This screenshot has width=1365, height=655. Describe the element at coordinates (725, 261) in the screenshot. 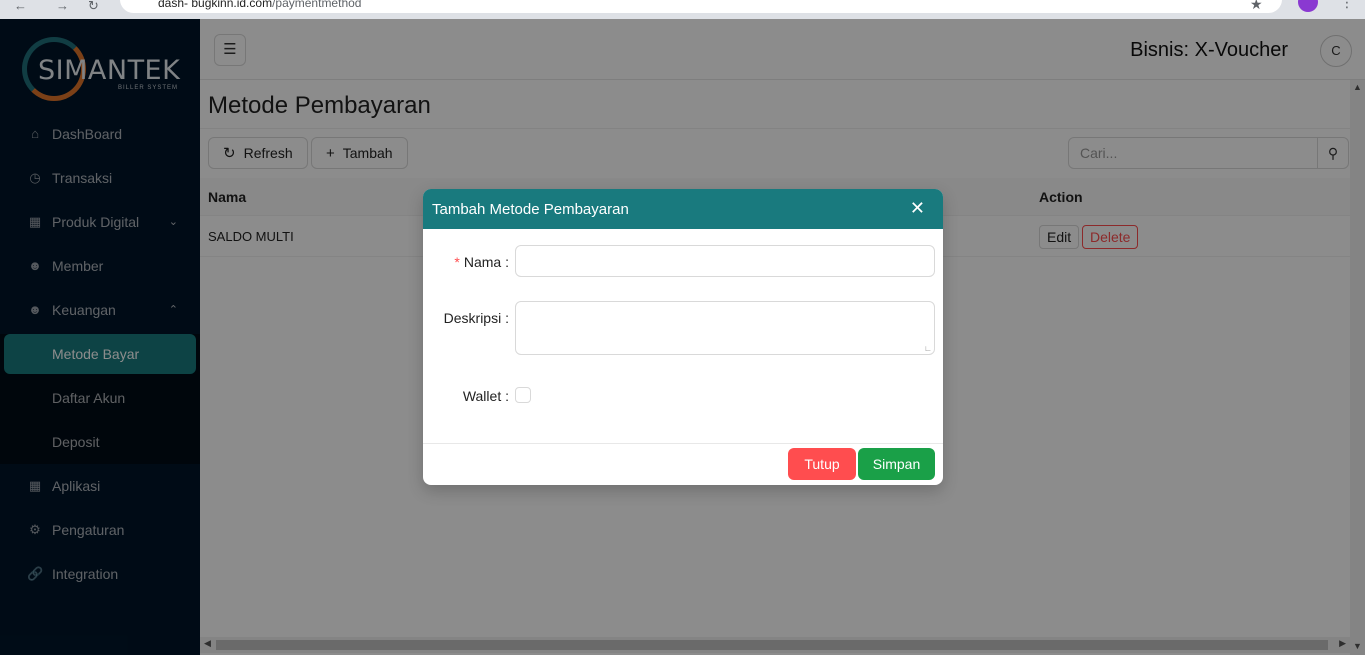

I see `nama-input` at that location.